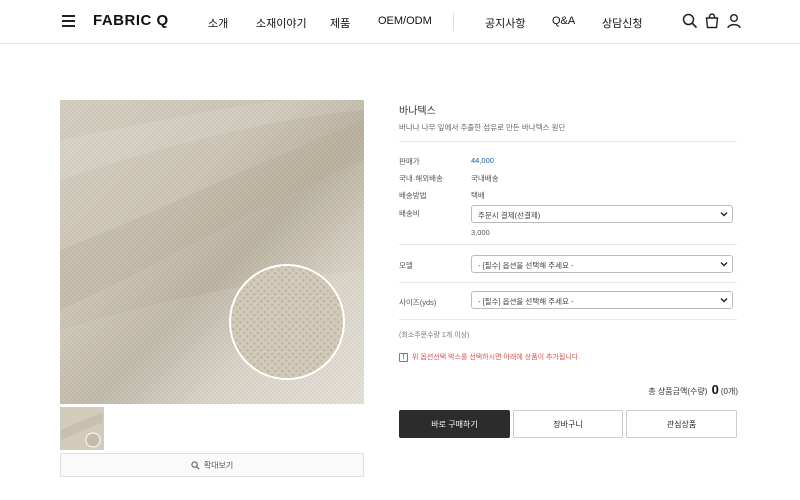 The image size is (800, 500). I want to click on wishlist-button: 관심상품, so click(681, 424).